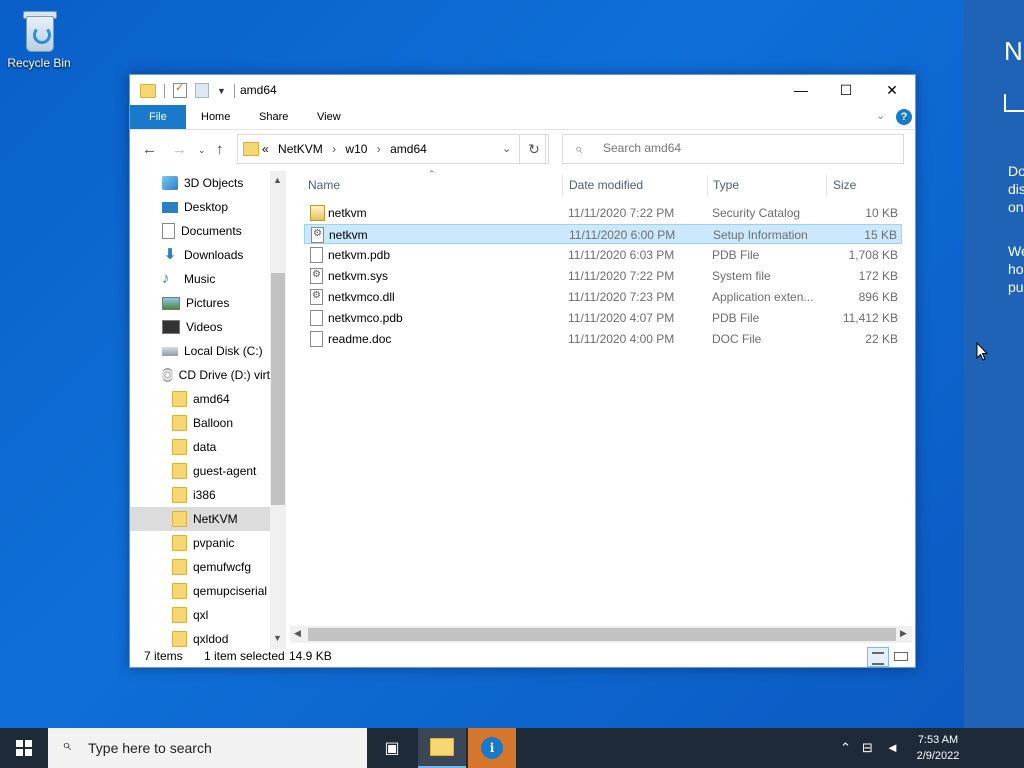 The width and height of the screenshot is (1024, 768). I want to click on column-header-name: Name, so click(324, 185).